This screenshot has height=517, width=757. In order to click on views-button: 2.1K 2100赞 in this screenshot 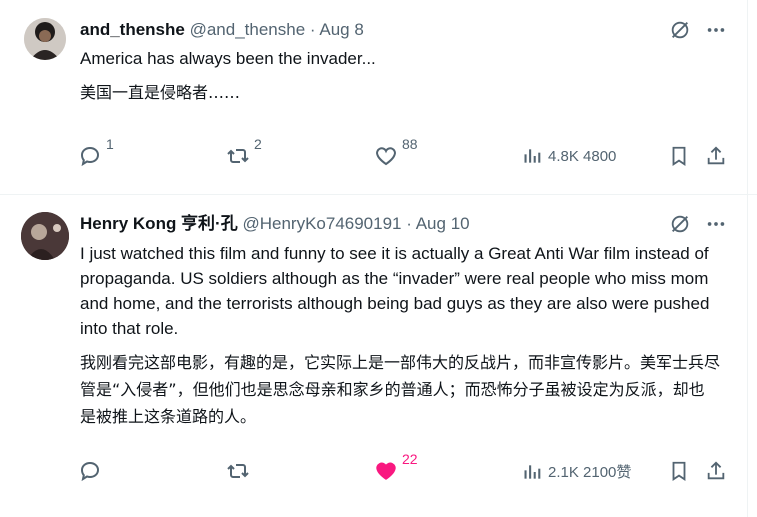, I will do `click(576, 471)`.